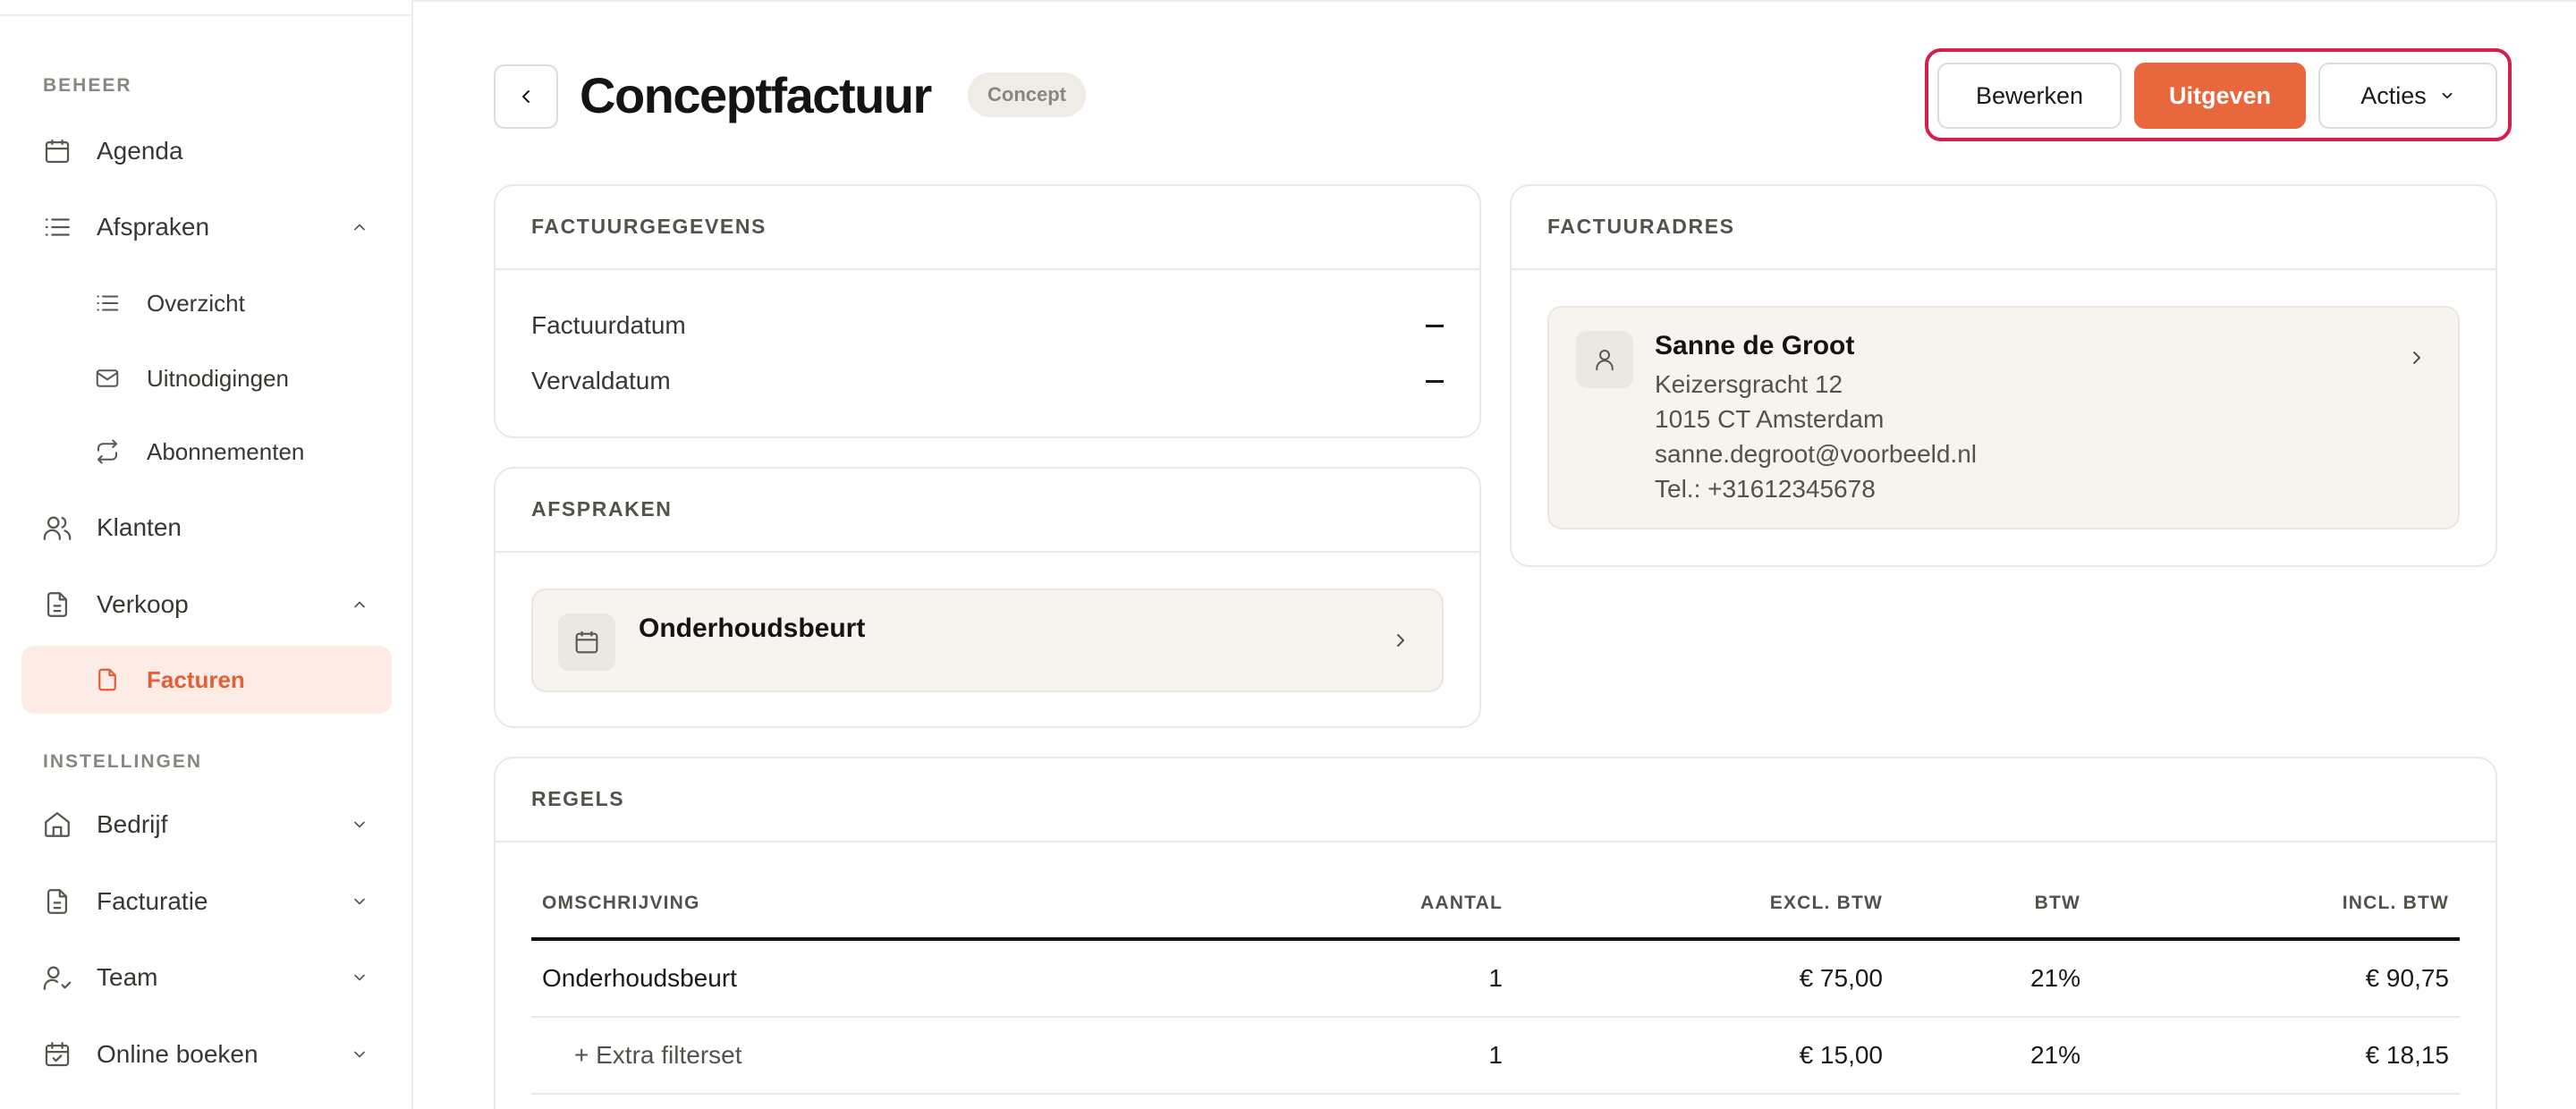 The width and height of the screenshot is (2576, 1109). I want to click on card-title: REGELS, so click(578, 798).